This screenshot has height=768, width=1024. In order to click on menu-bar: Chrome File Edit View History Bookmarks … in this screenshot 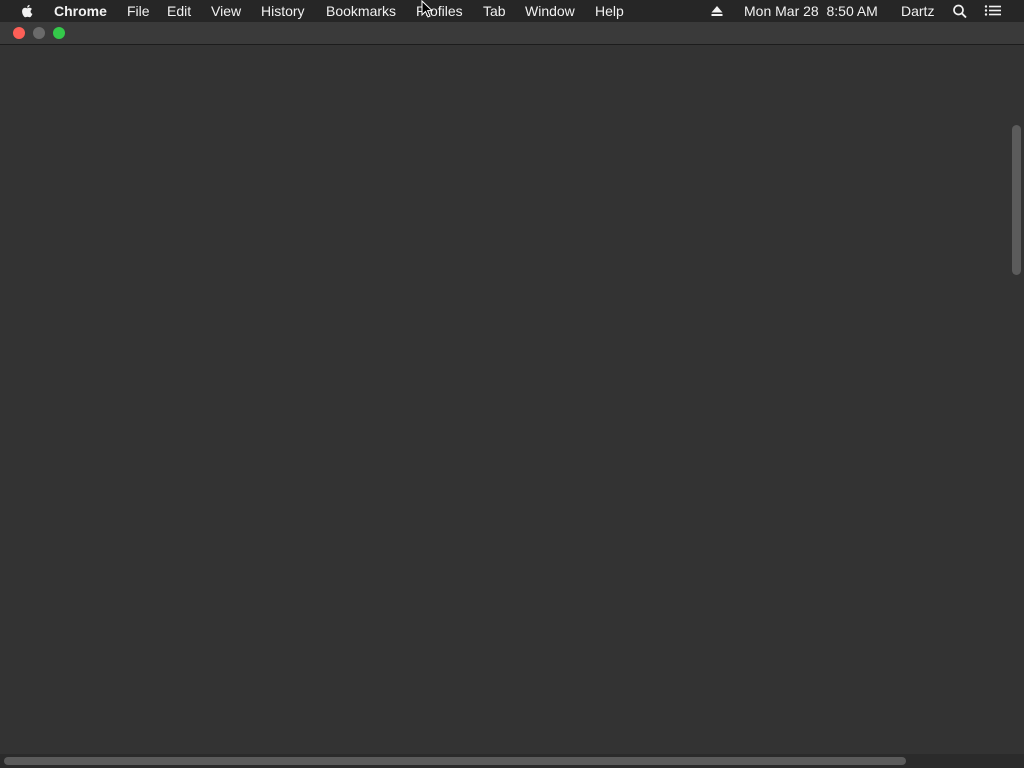, I will do `click(512, 11)`.